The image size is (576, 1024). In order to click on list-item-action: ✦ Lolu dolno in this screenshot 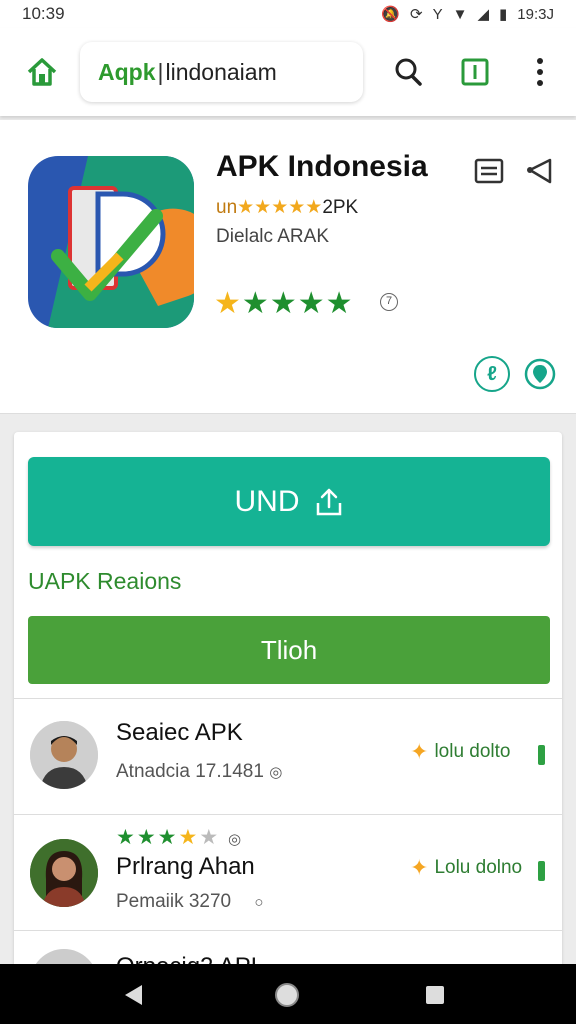, I will do `click(466, 868)`.